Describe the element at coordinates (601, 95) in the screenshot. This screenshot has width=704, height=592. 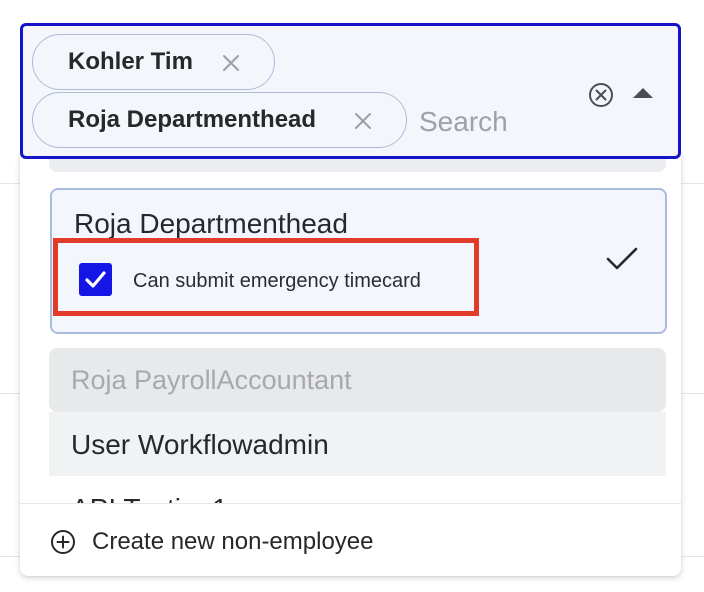
I see `clear-selection-icon` at that location.